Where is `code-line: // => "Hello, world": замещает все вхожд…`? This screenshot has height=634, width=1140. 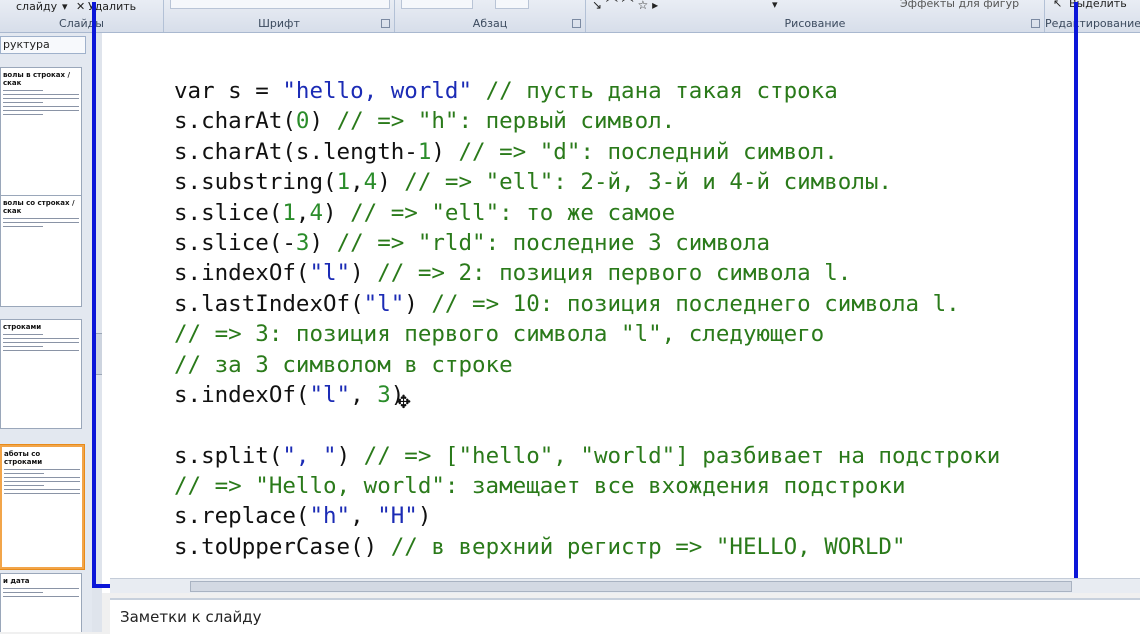 code-line: // => "Hello, world": замещает все вхожд… is located at coordinates (587, 486).